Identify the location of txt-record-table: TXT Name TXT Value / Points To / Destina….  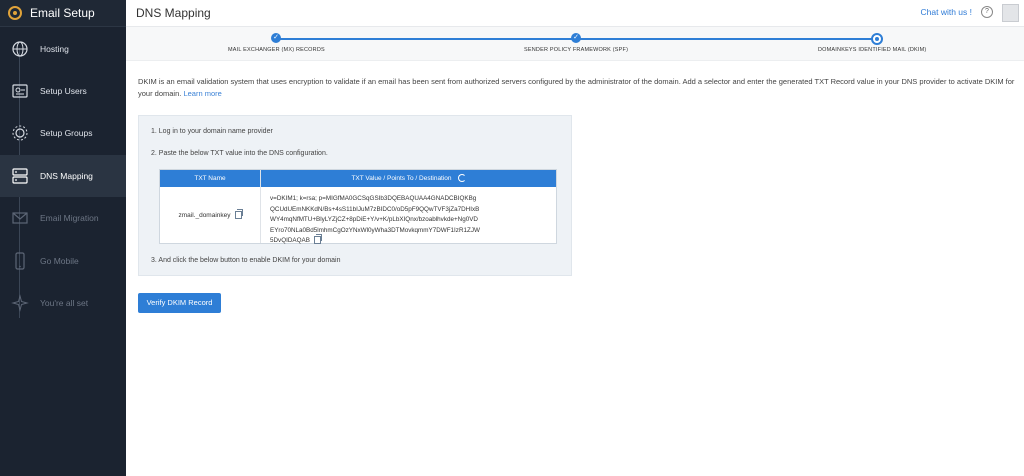
(358, 208).